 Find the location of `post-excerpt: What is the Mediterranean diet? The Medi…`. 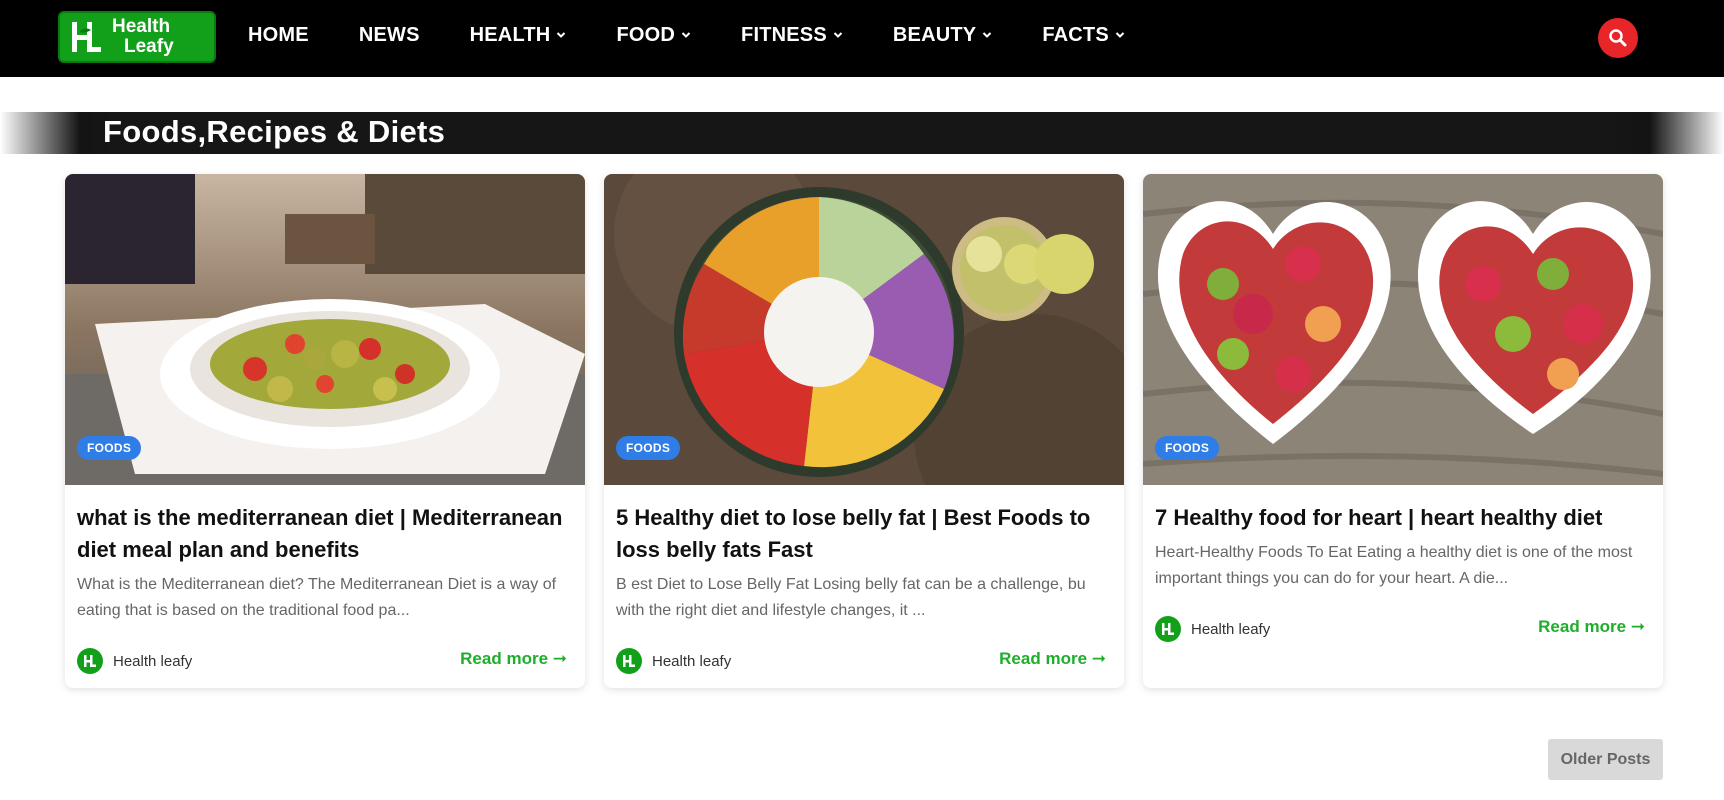

post-excerpt: What is the Mediterranean diet? The Medi… is located at coordinates (317, 597).